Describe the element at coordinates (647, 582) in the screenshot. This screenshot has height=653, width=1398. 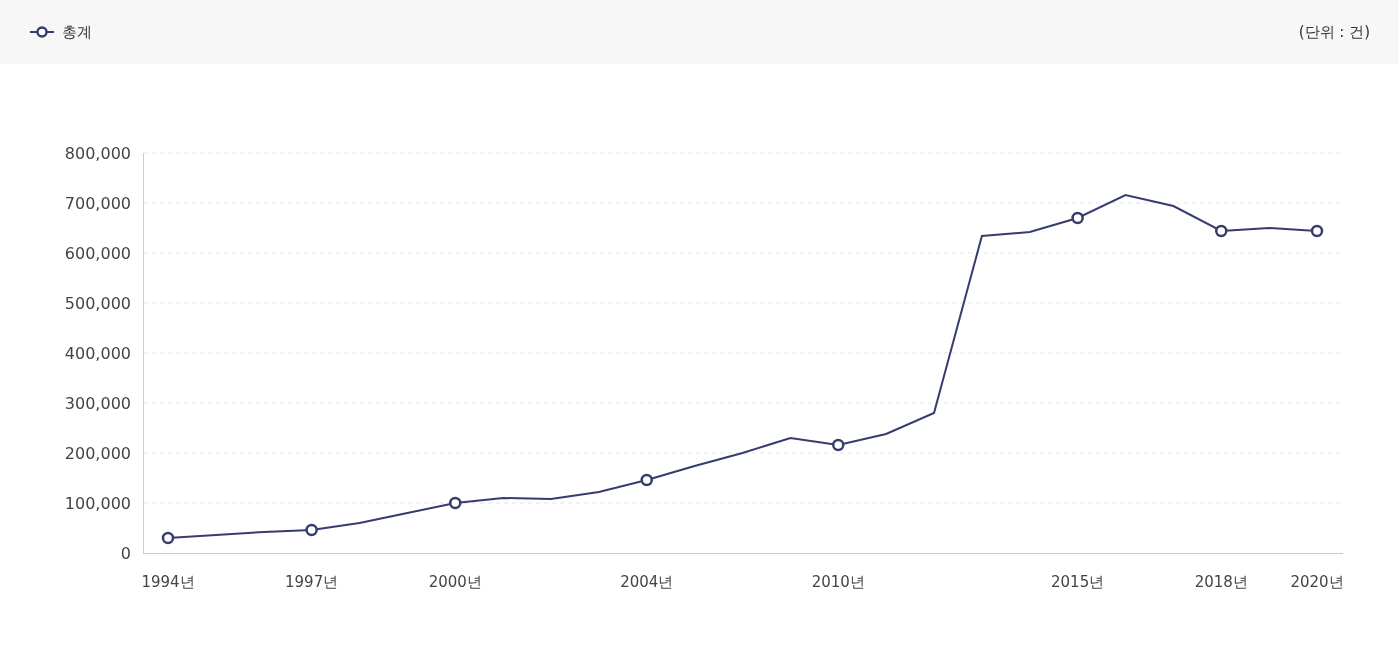
I see `axis-label: 2004년` at that location.